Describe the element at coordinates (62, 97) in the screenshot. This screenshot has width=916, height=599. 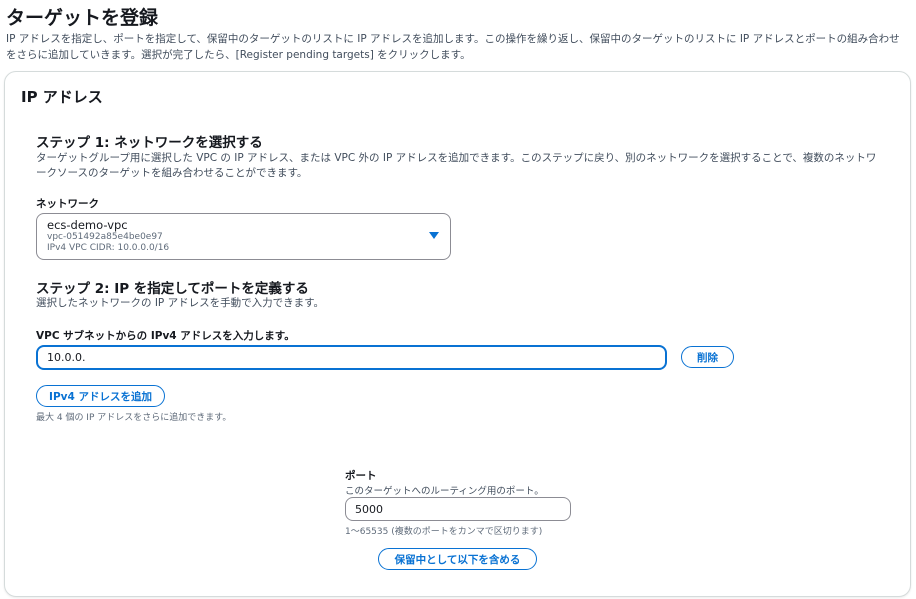
I see `panel-title: IP アドレス` at that location.